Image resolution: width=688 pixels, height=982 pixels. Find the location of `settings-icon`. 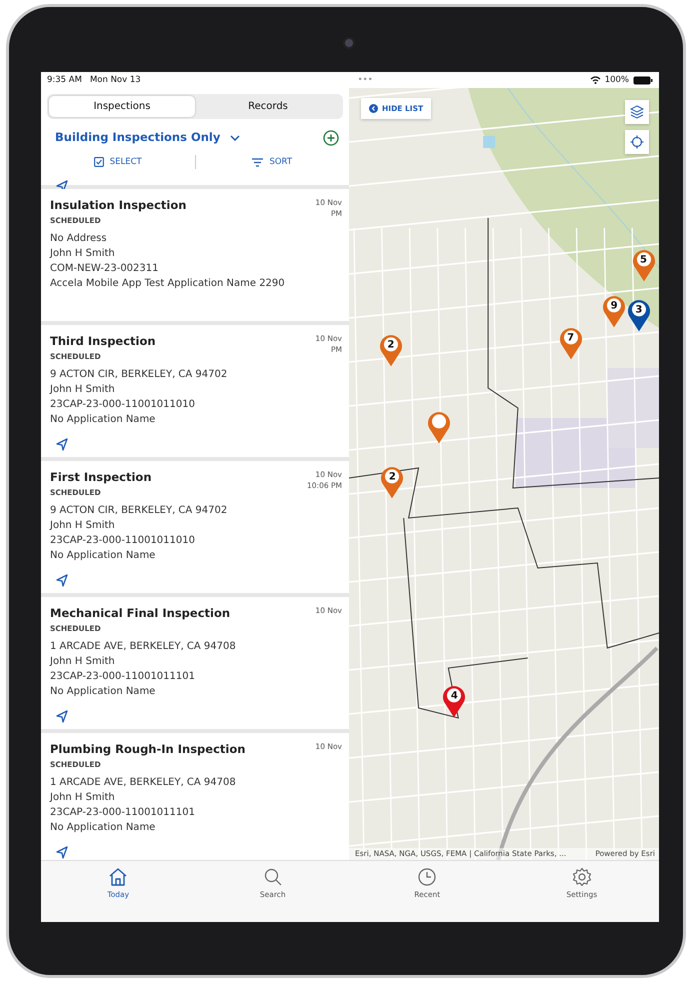

settings-icon is located at coordinates (582, 877).